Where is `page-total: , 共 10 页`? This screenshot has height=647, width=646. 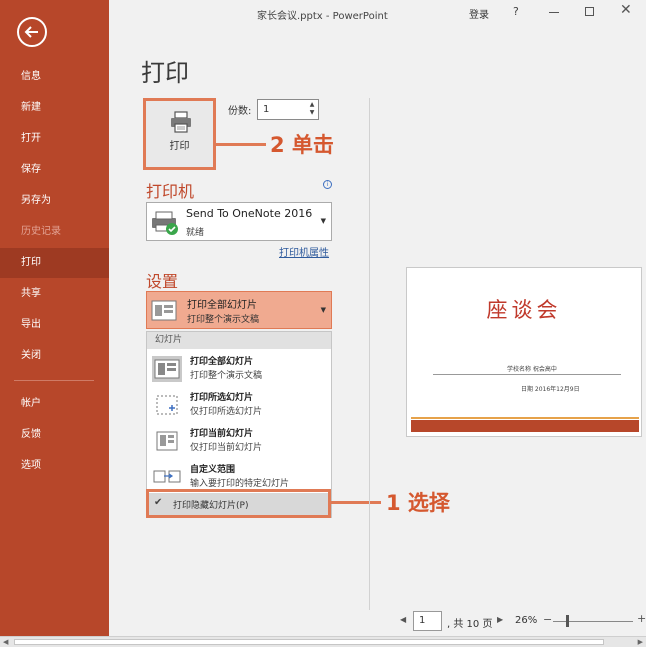
page-total: , 共 10 页 is located at coordinates (470, 624).